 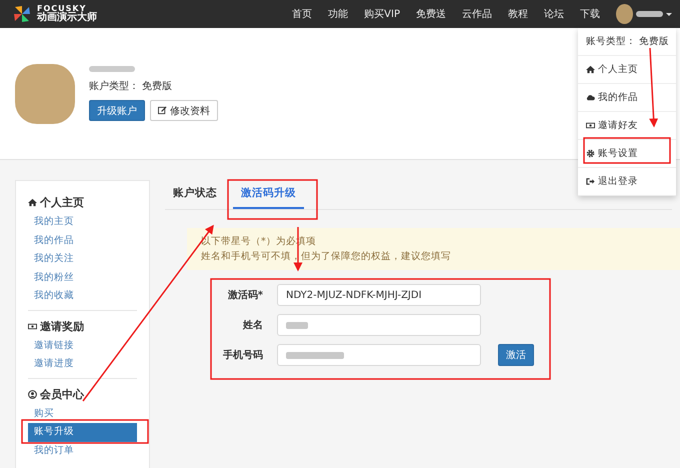 What do you see at coordinates (62, 394) in the screenshot?
I see `sidebar-heading: 会员中心` at bounding box center [62, 394].